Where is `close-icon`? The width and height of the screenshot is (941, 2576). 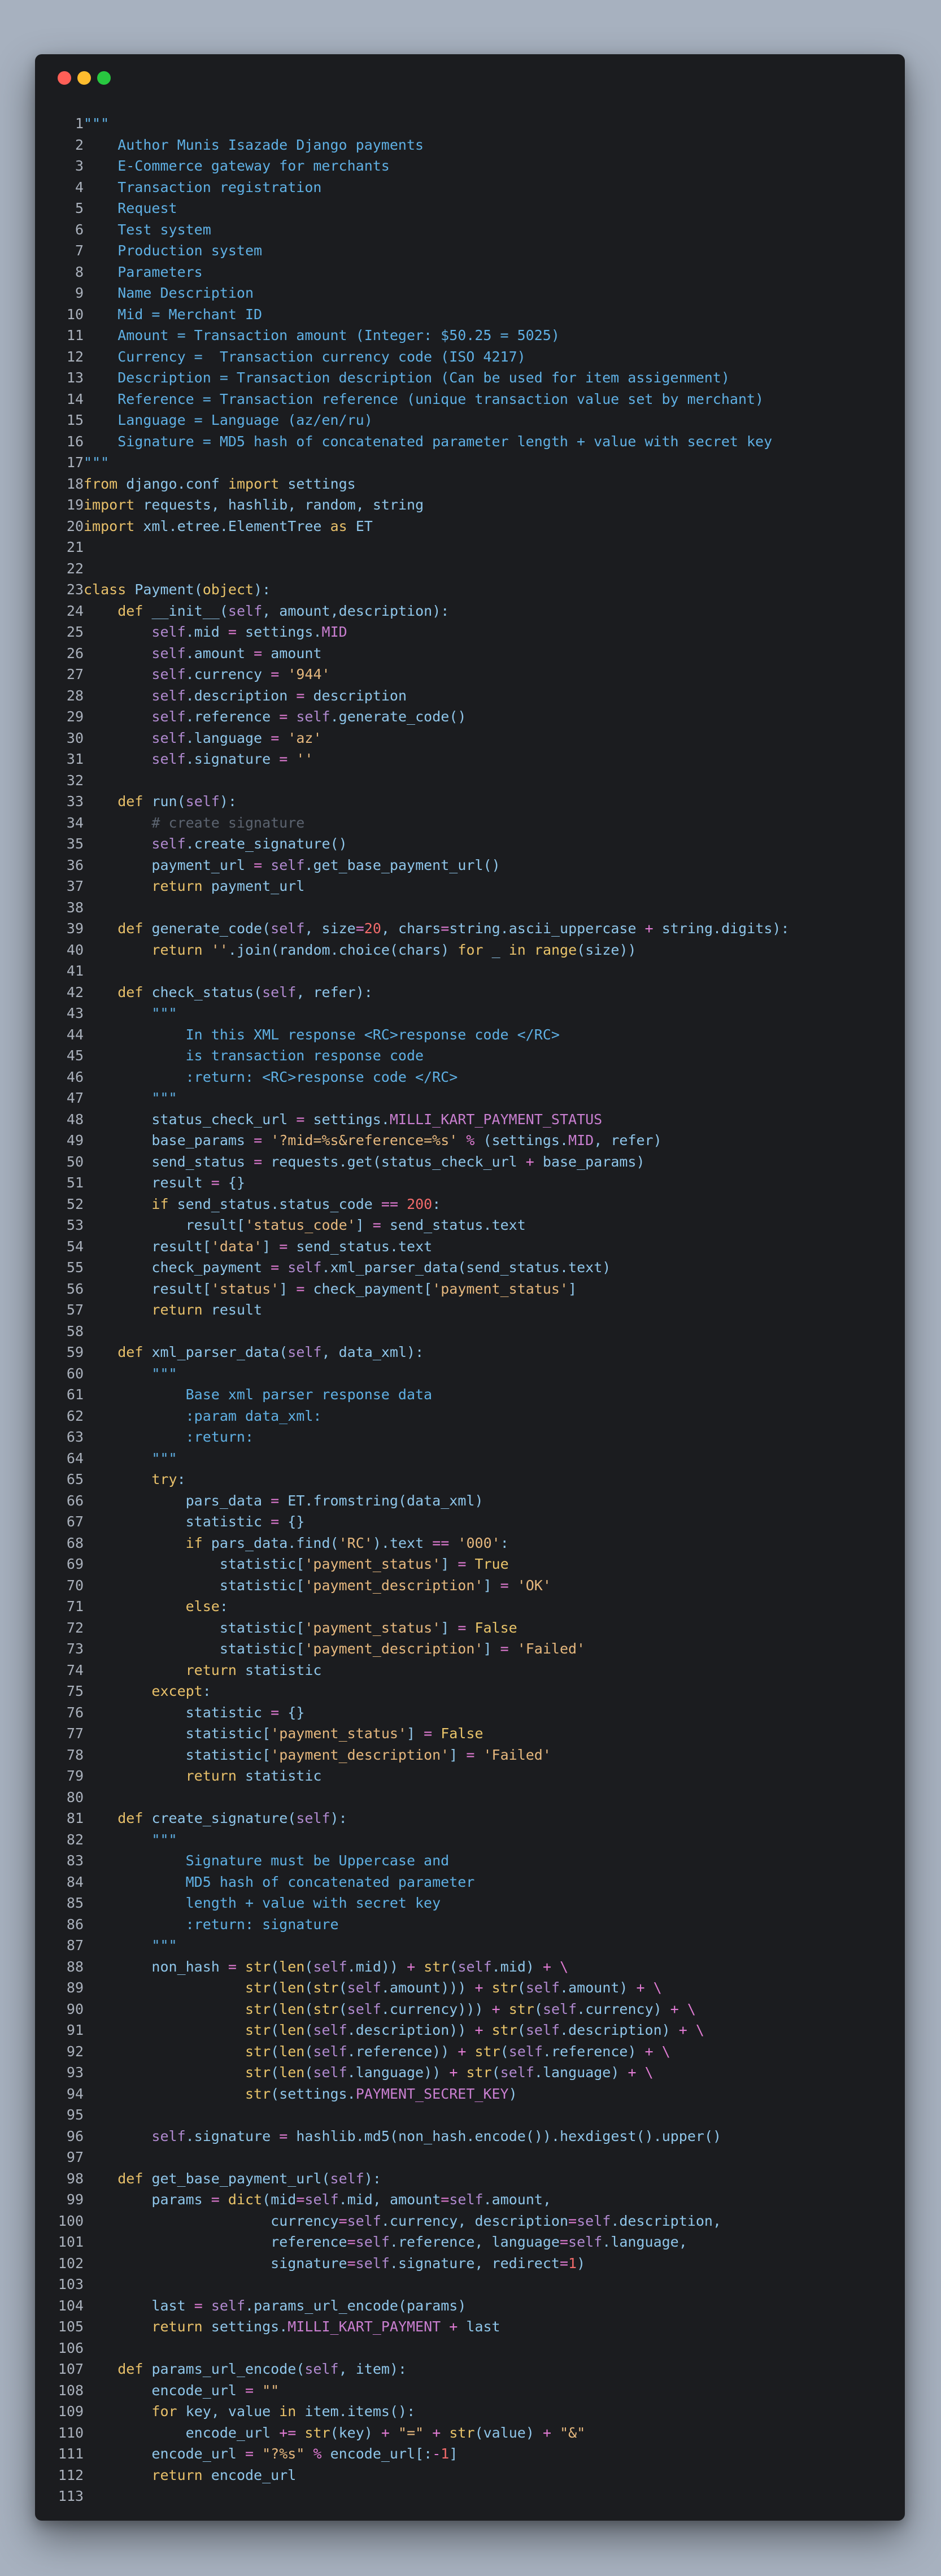
close-icon is located at coordinates (64, 78).